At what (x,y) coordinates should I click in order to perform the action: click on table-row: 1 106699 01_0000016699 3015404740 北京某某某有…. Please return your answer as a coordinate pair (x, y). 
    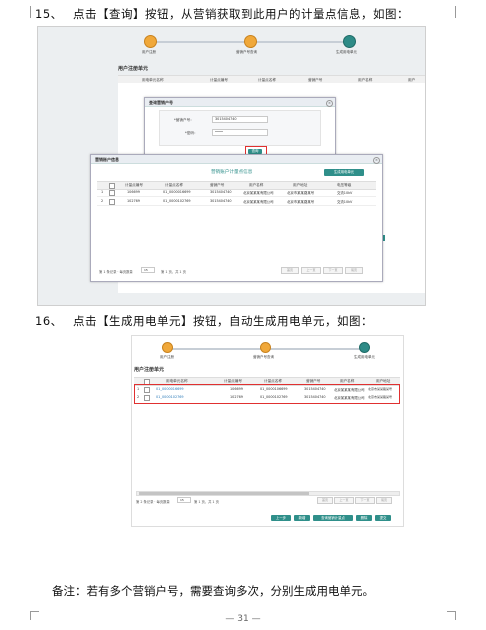
    Looking at the image, I should click on (236, 192).